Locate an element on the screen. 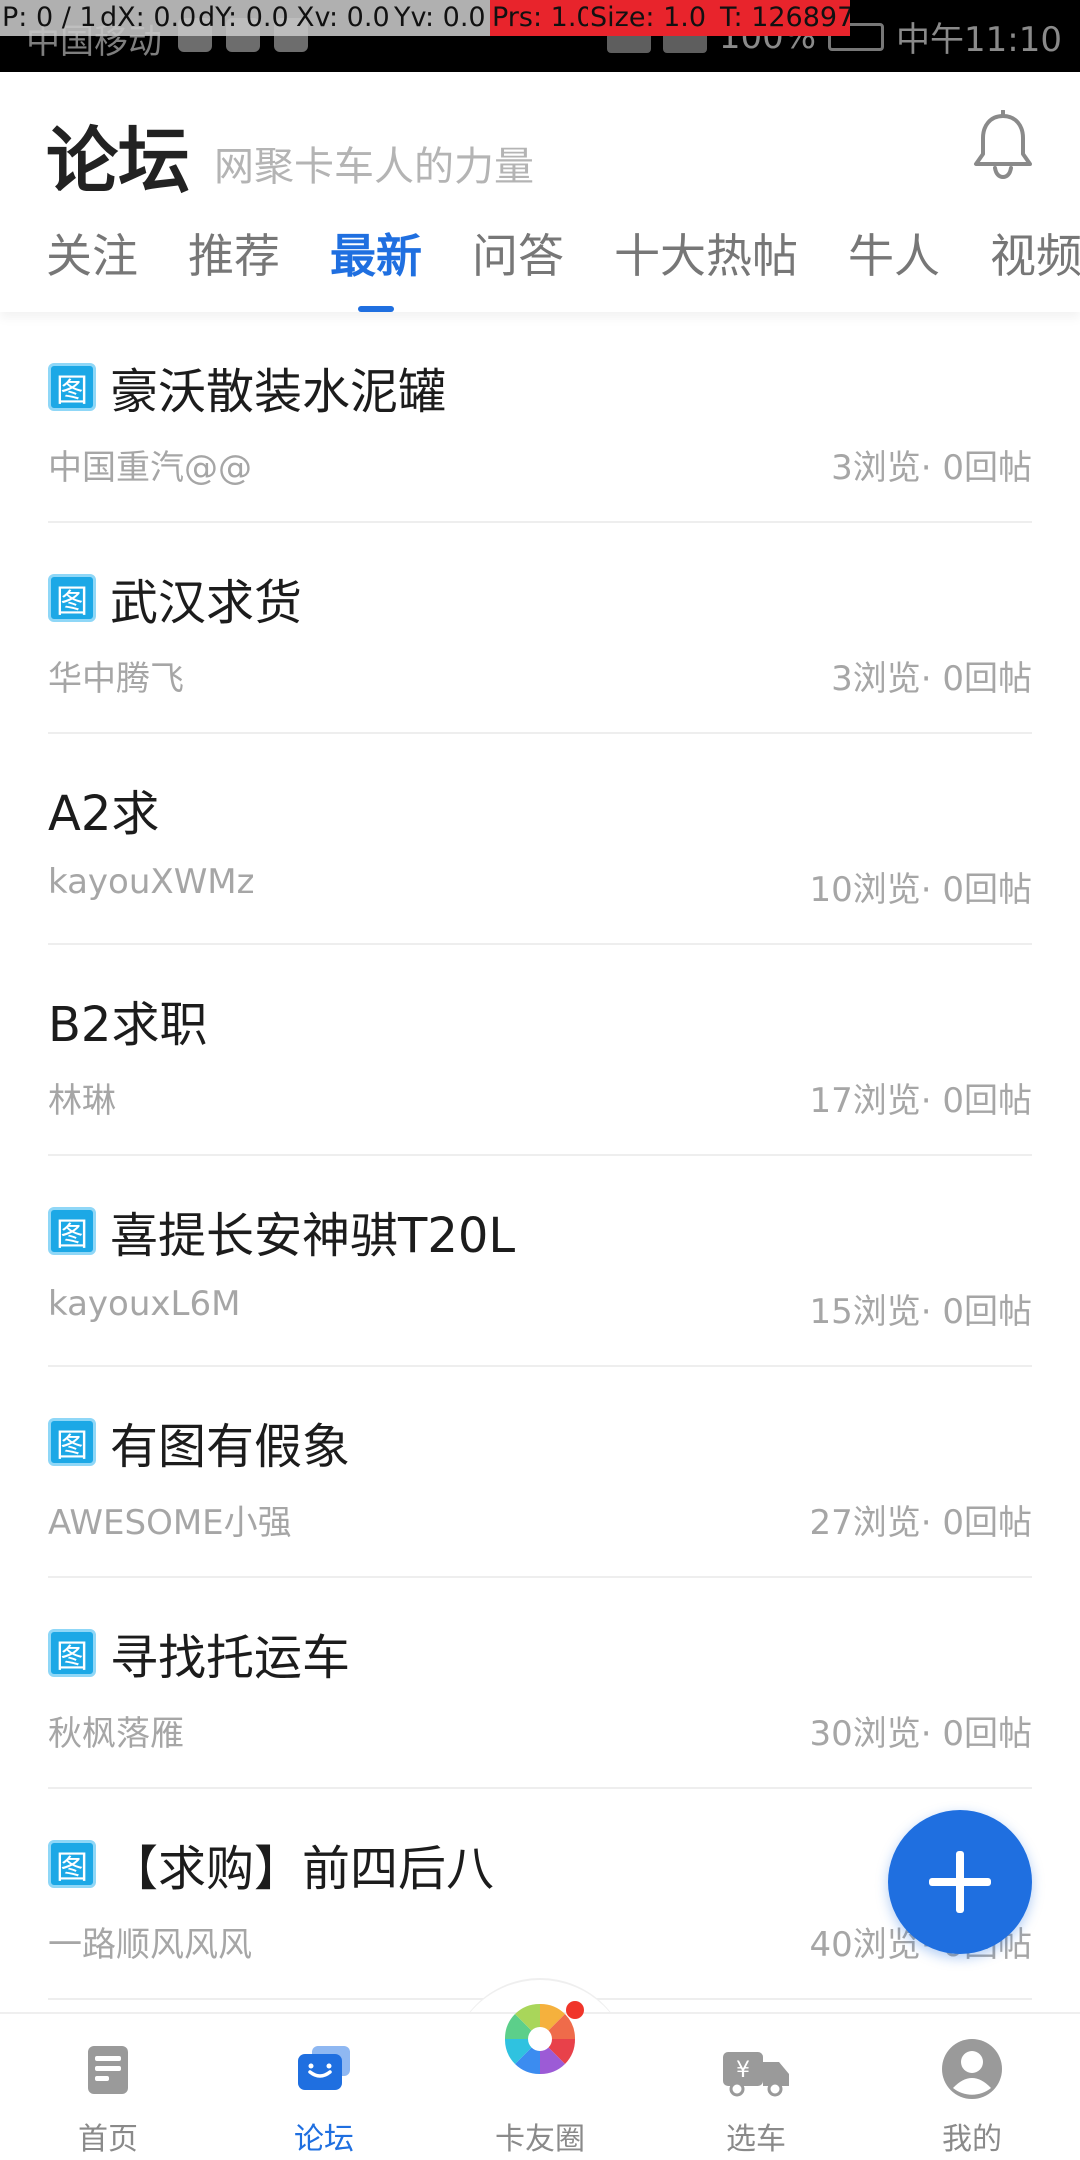 Image resolution: width=1080 pixels, height=2160 pixels. tab-following: 关注 is located at coordinates (92, 253).